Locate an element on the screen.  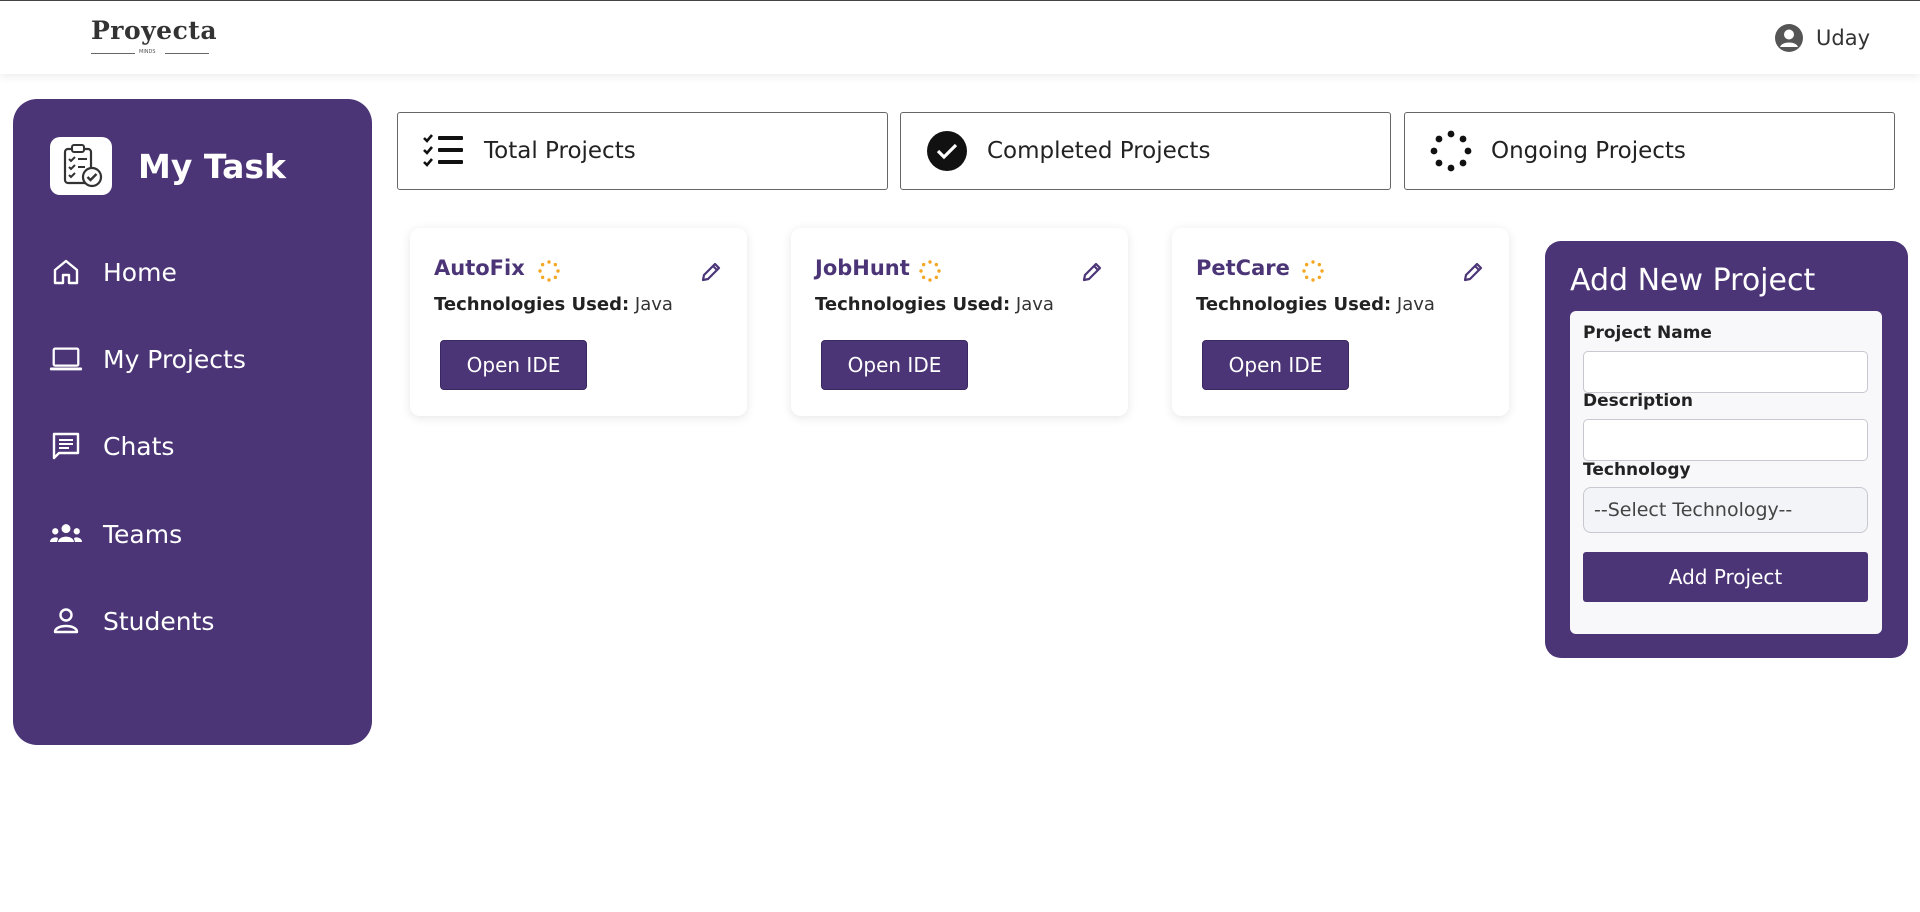
sidebar-item-students: Students is located at coordinates (131, 621).